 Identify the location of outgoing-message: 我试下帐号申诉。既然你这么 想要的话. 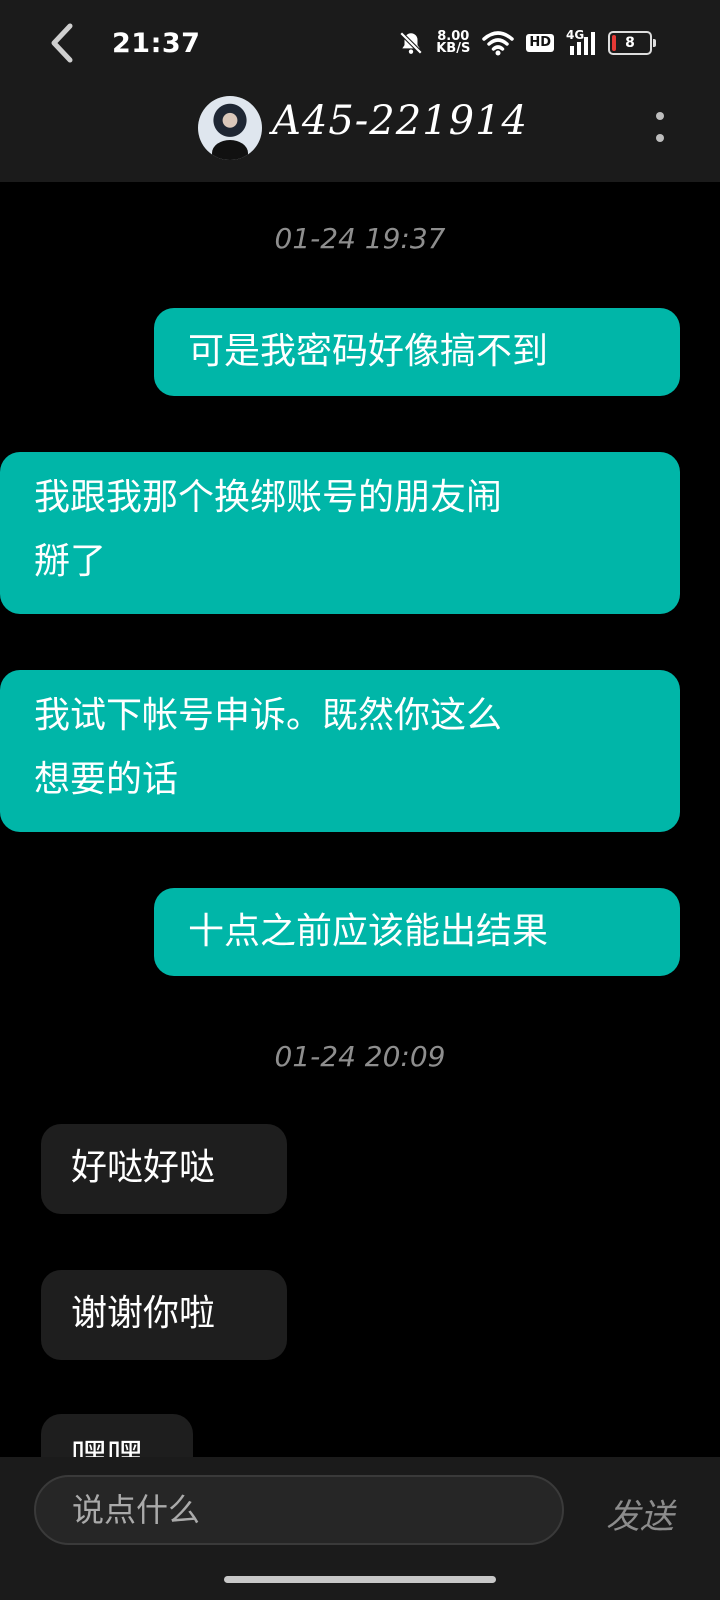
(340, 751).